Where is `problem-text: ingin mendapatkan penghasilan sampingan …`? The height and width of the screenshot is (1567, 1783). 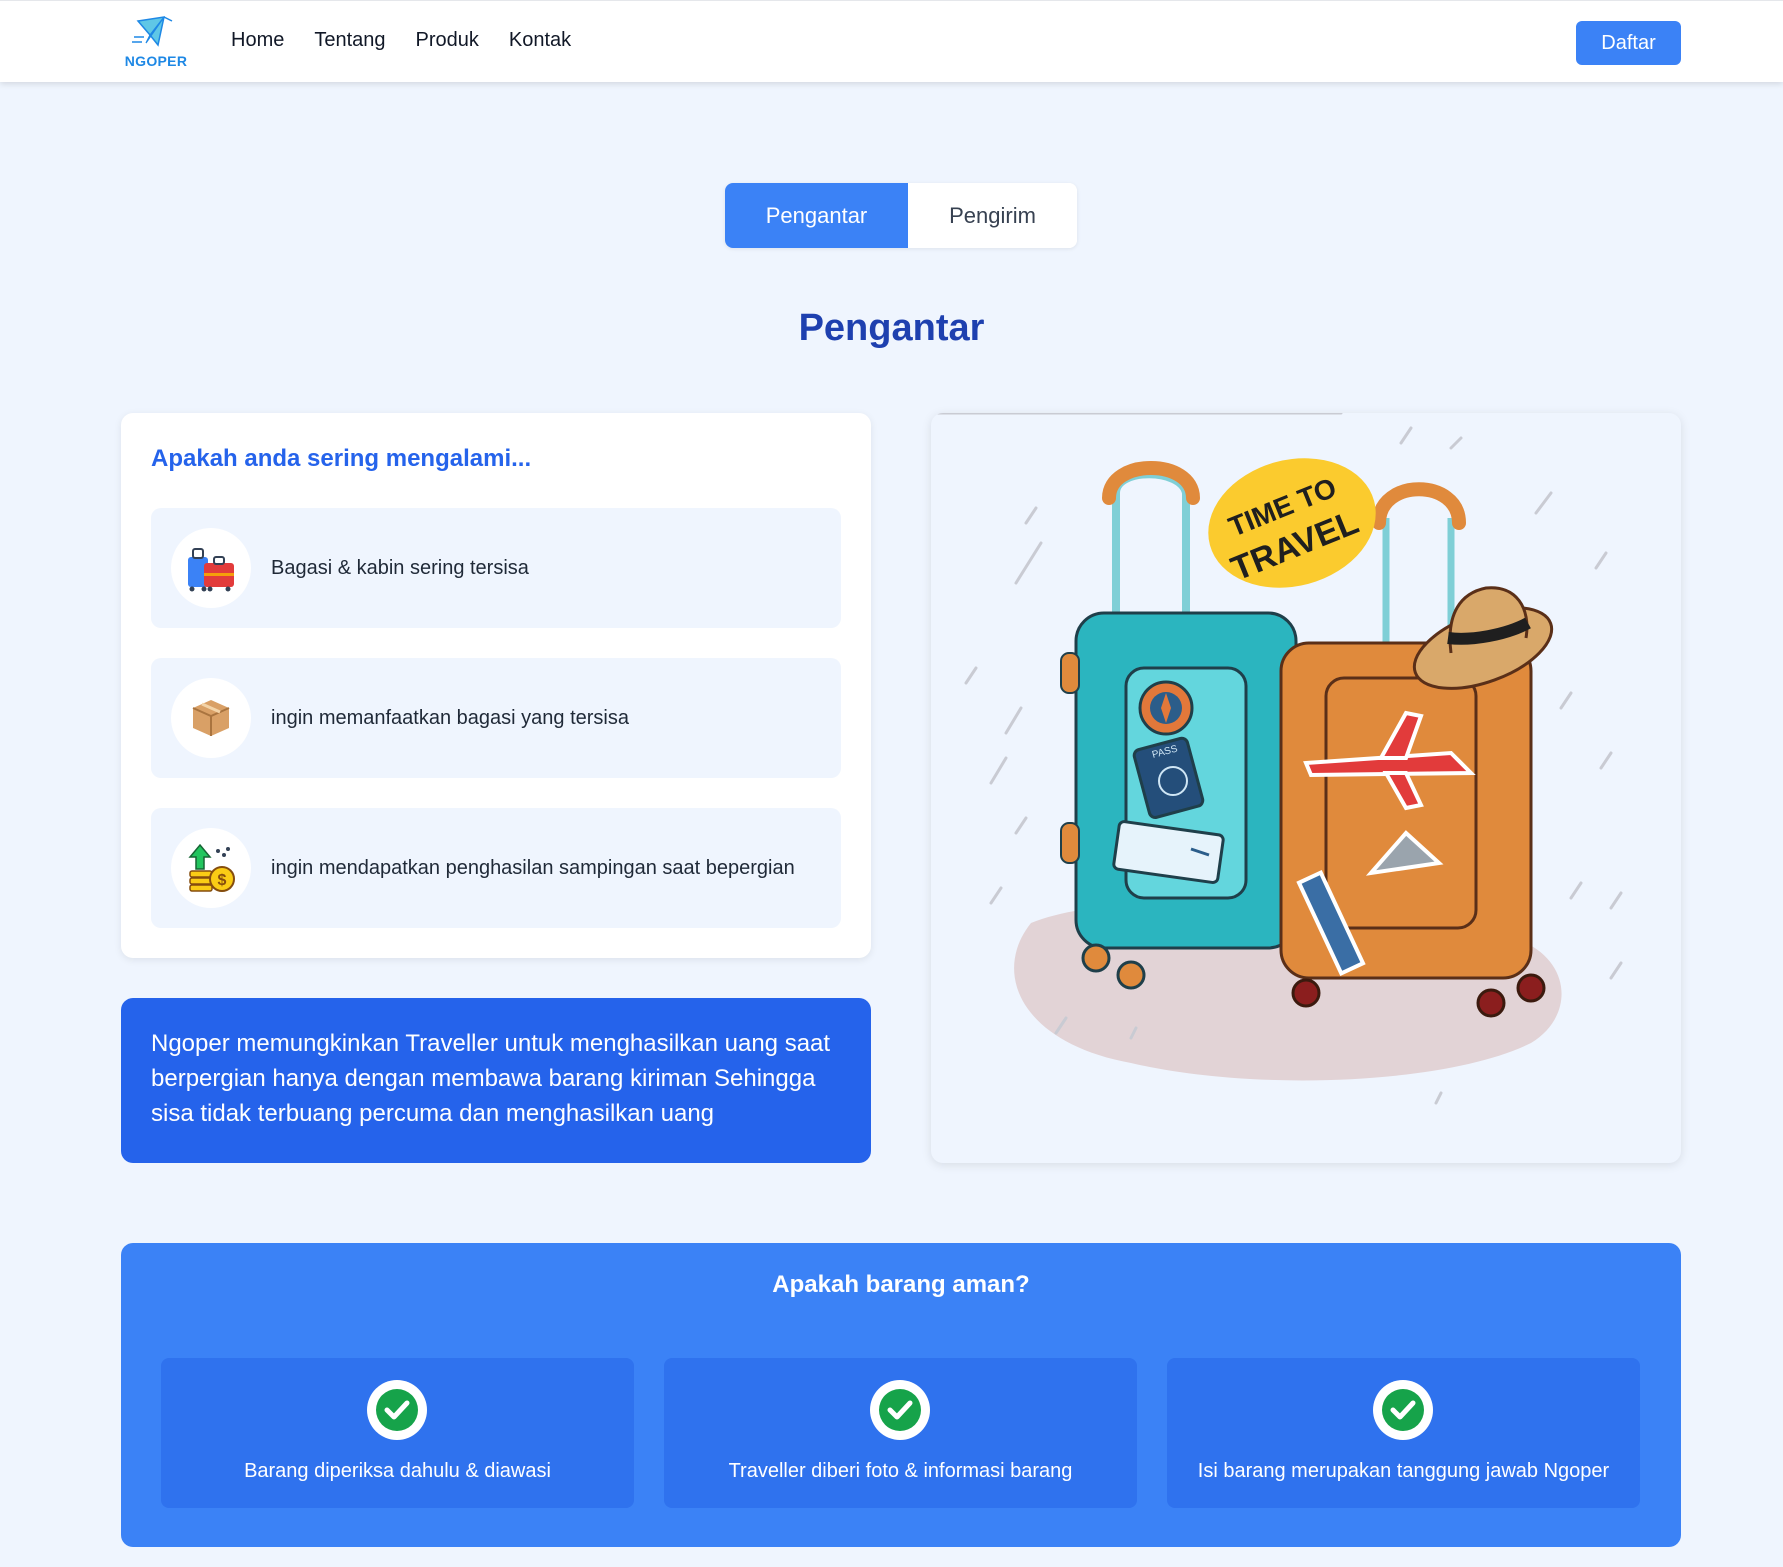
problem-text: ingin mendapatkan penghasilan sampingan … is located at coordinates (533, 867).